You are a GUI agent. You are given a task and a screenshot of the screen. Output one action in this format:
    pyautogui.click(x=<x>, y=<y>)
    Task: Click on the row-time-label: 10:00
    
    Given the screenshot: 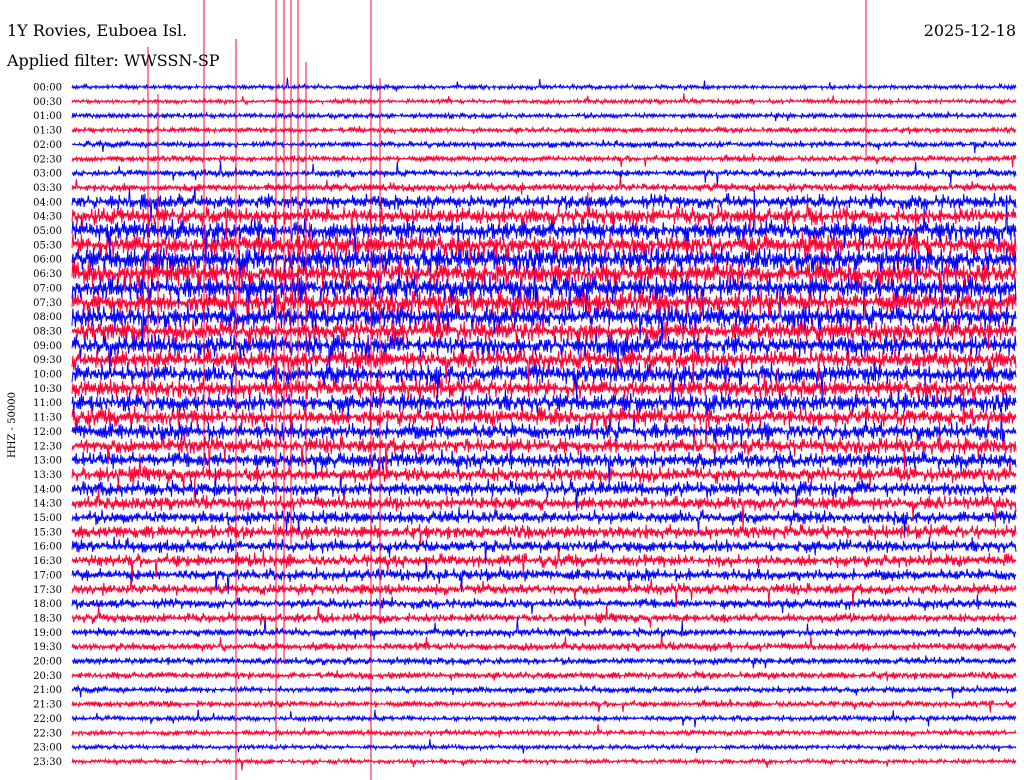 What is the action you would take?
    pyautogui.click(x=47, y=375)
    